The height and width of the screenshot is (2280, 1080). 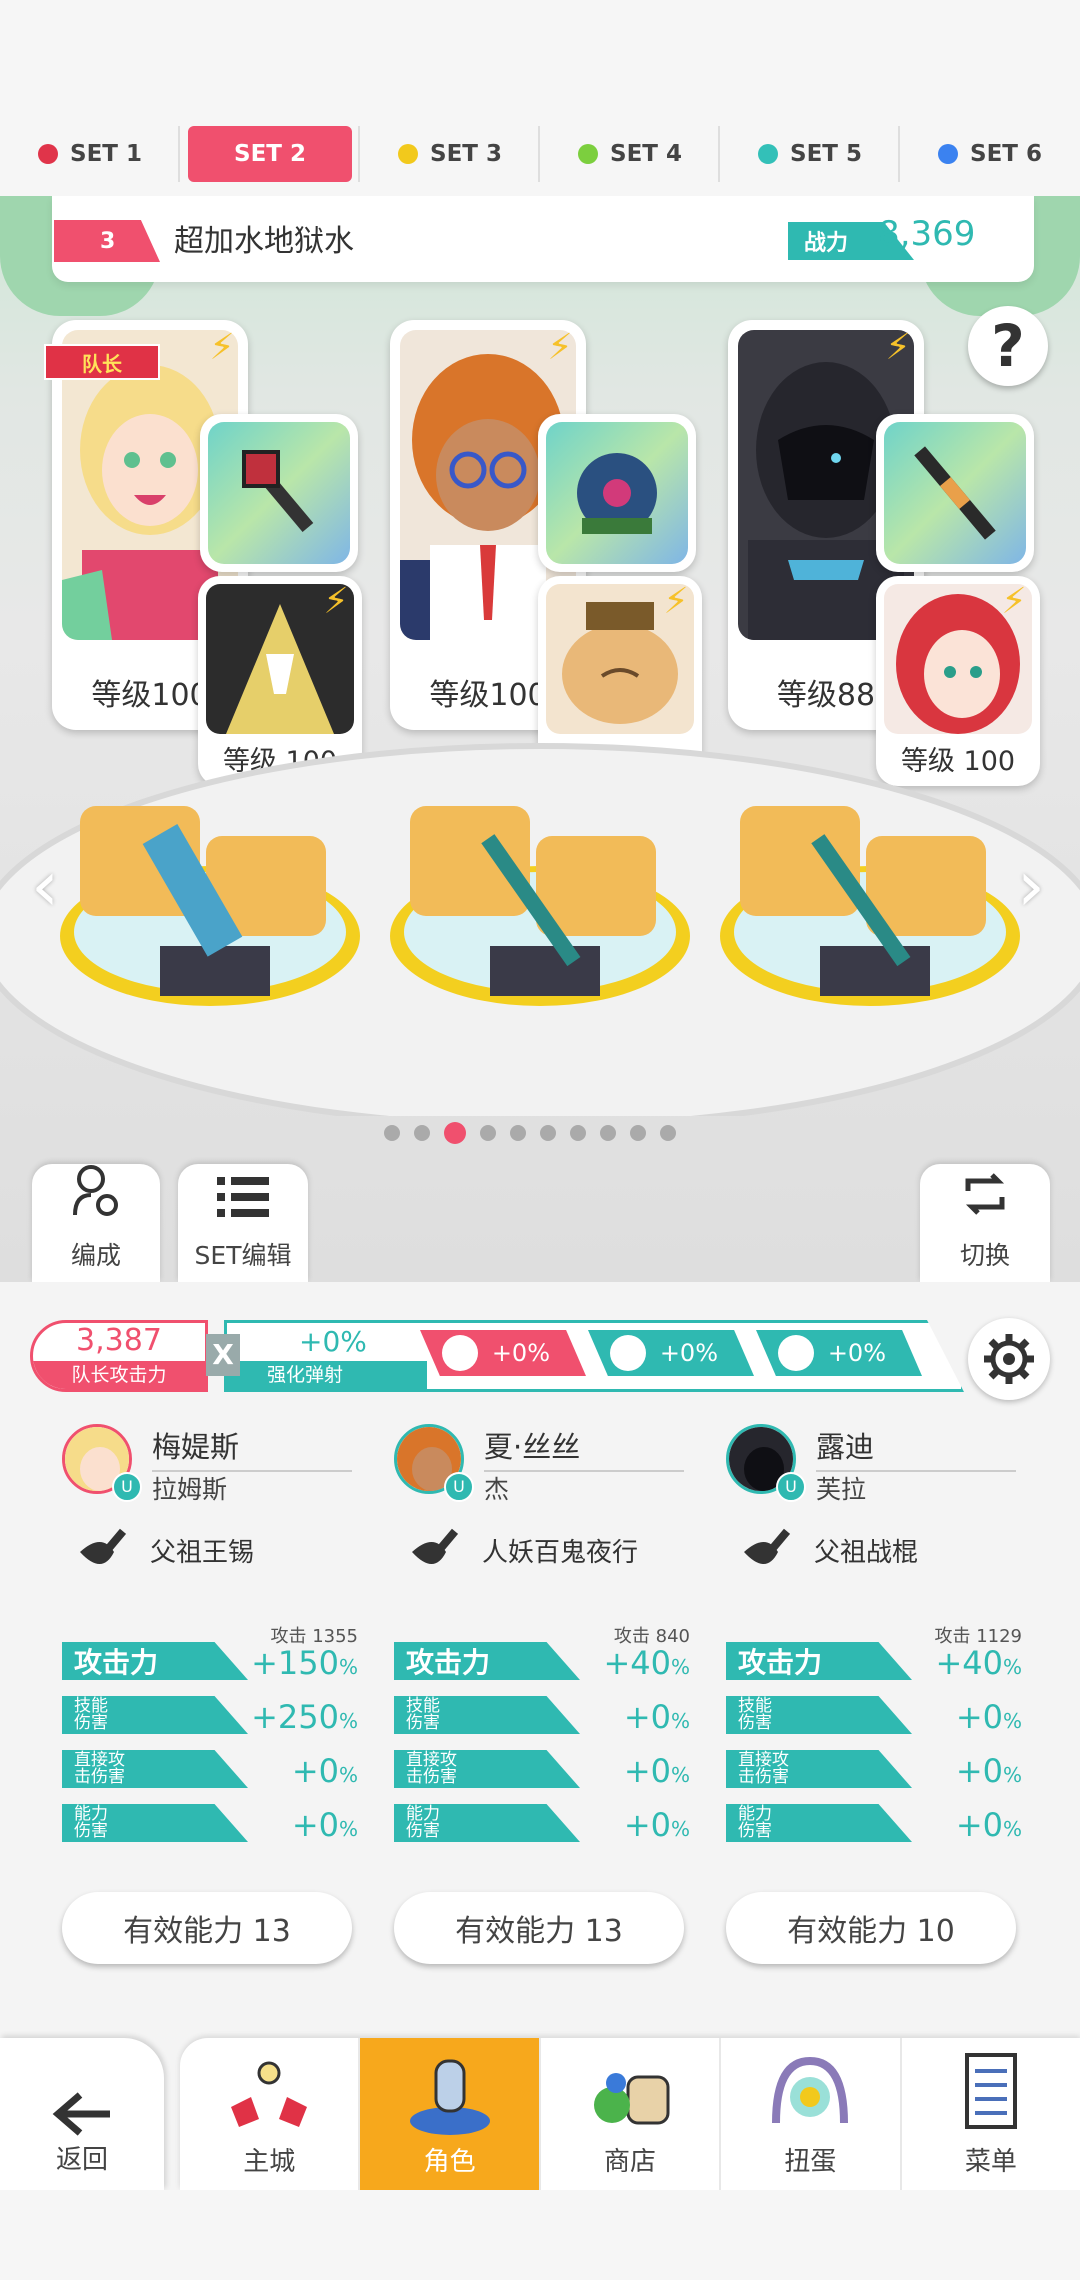 What do you see at coordinates (796, 1353) in the screenshot?
I see `unit-face-icon` at bounding box center [796, 1353].